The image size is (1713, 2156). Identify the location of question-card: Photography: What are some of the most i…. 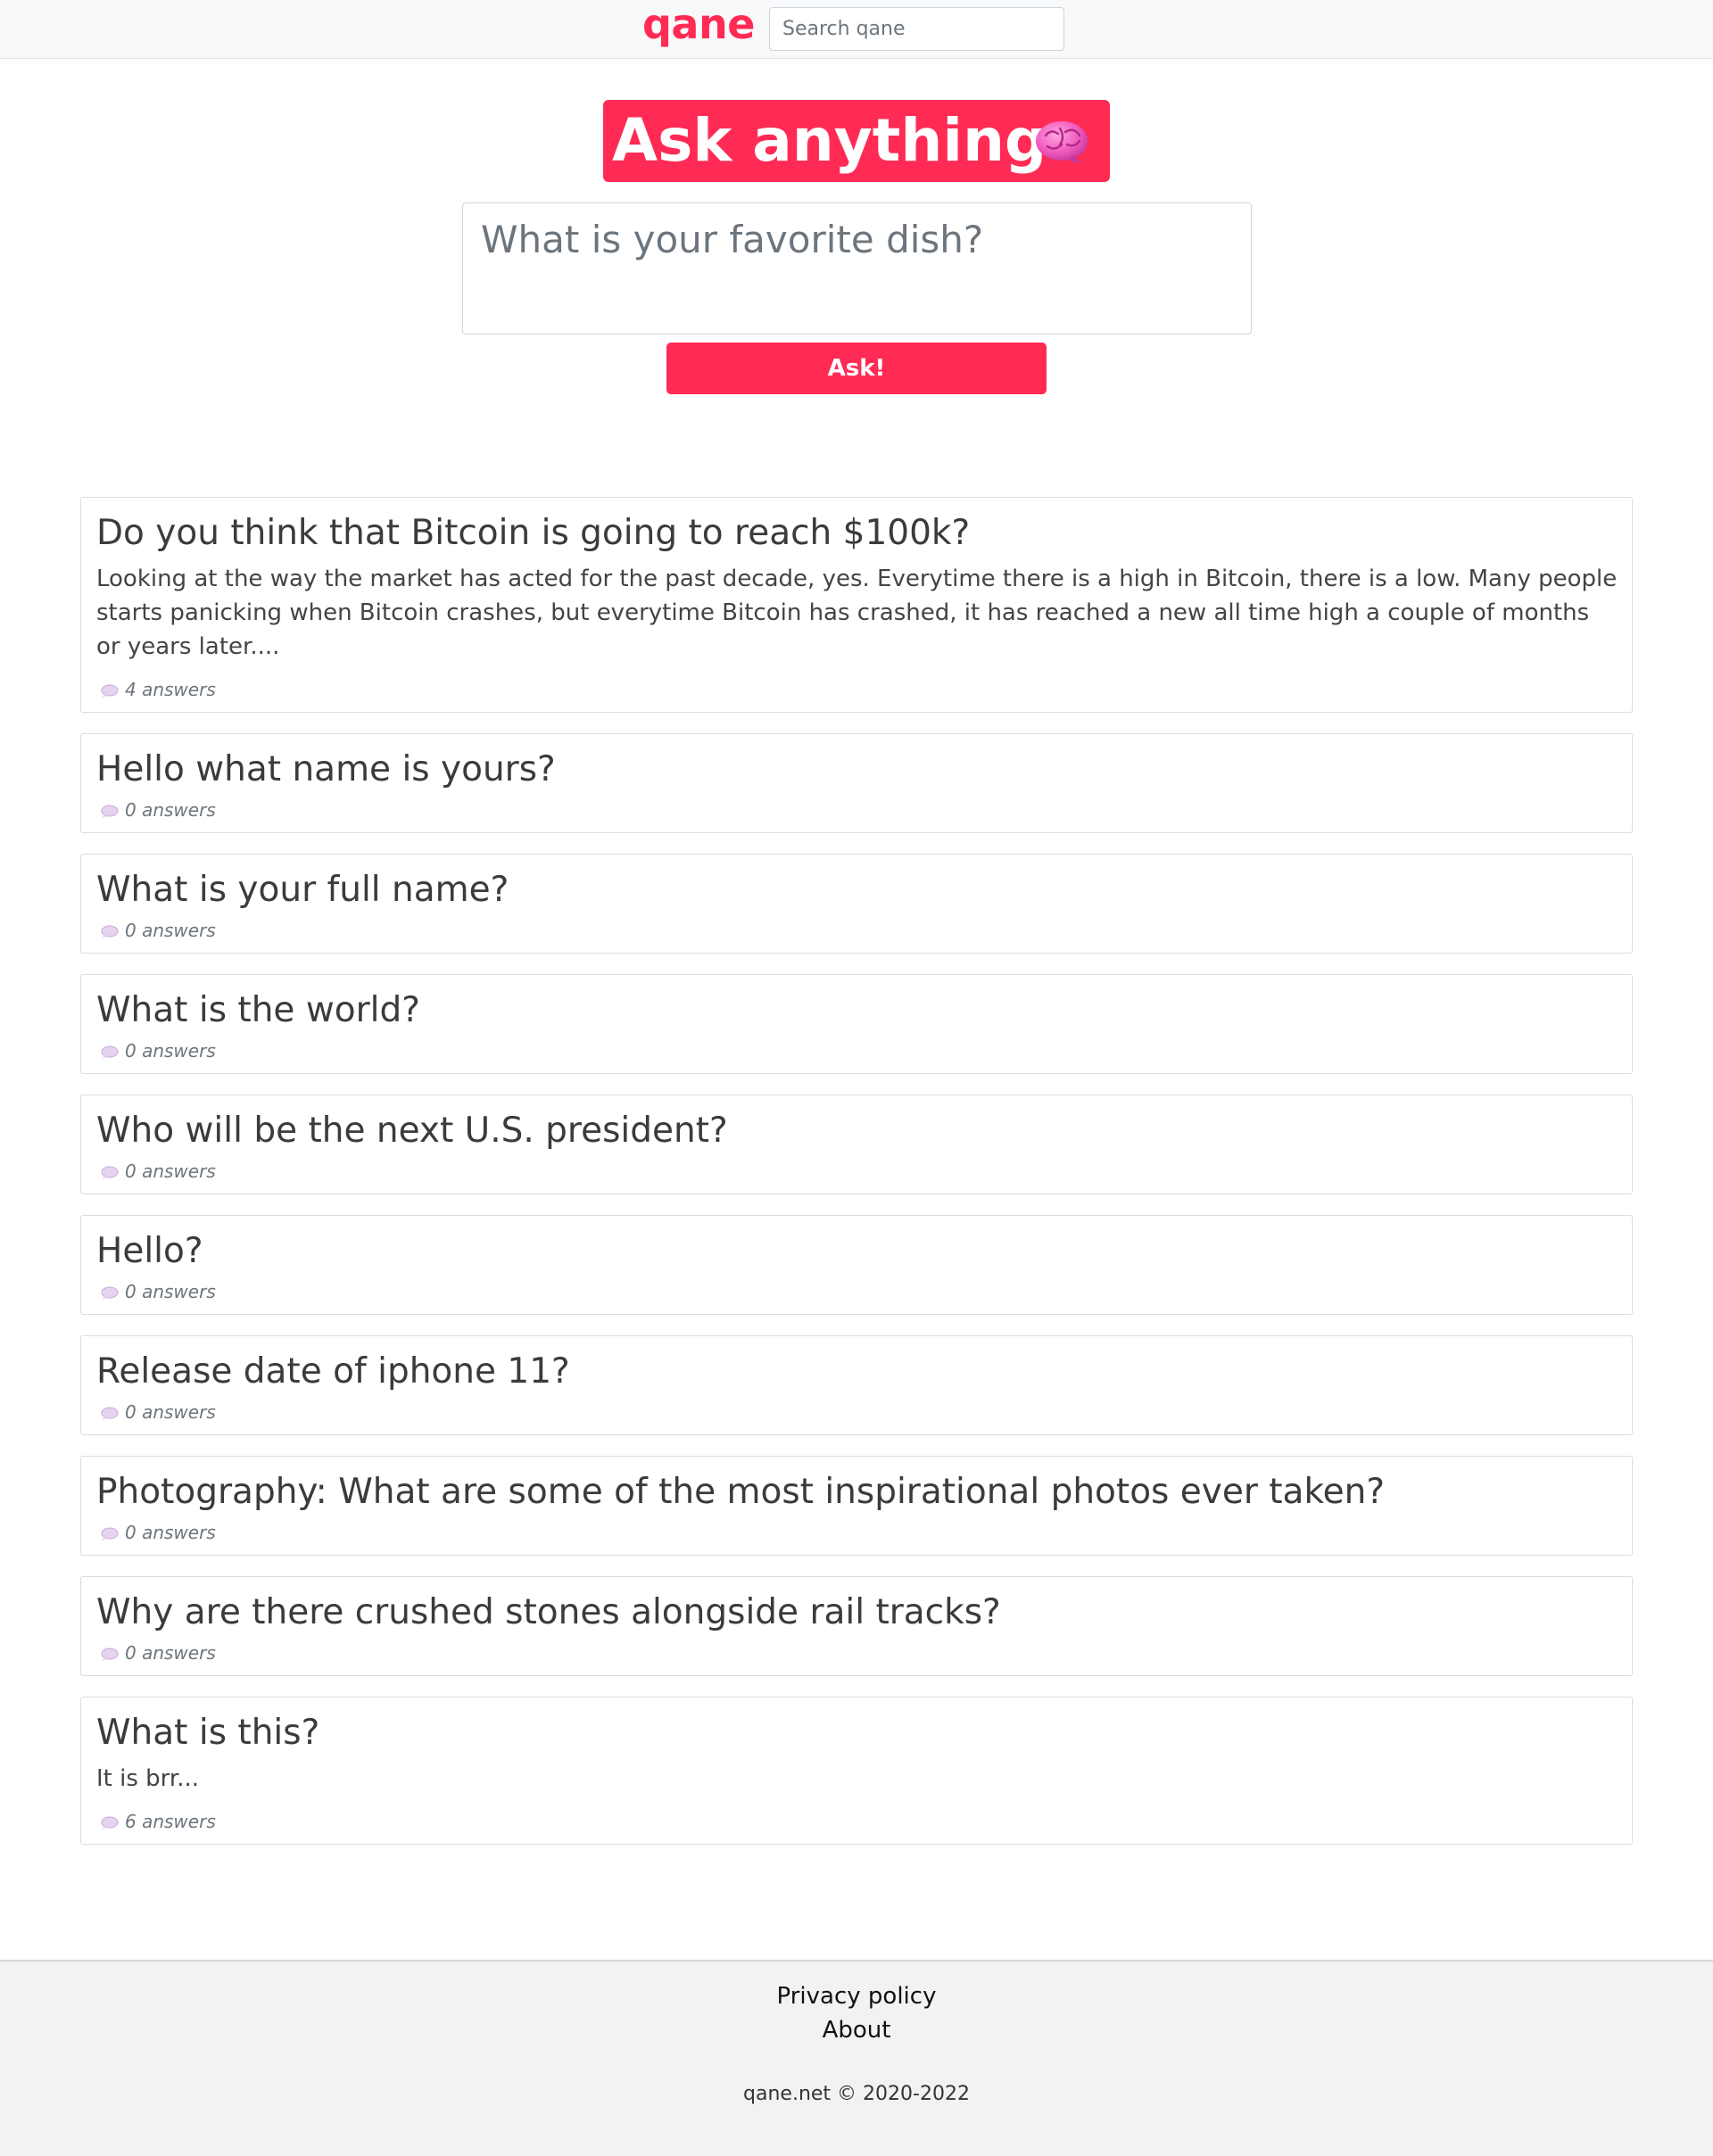
(856, 1506).